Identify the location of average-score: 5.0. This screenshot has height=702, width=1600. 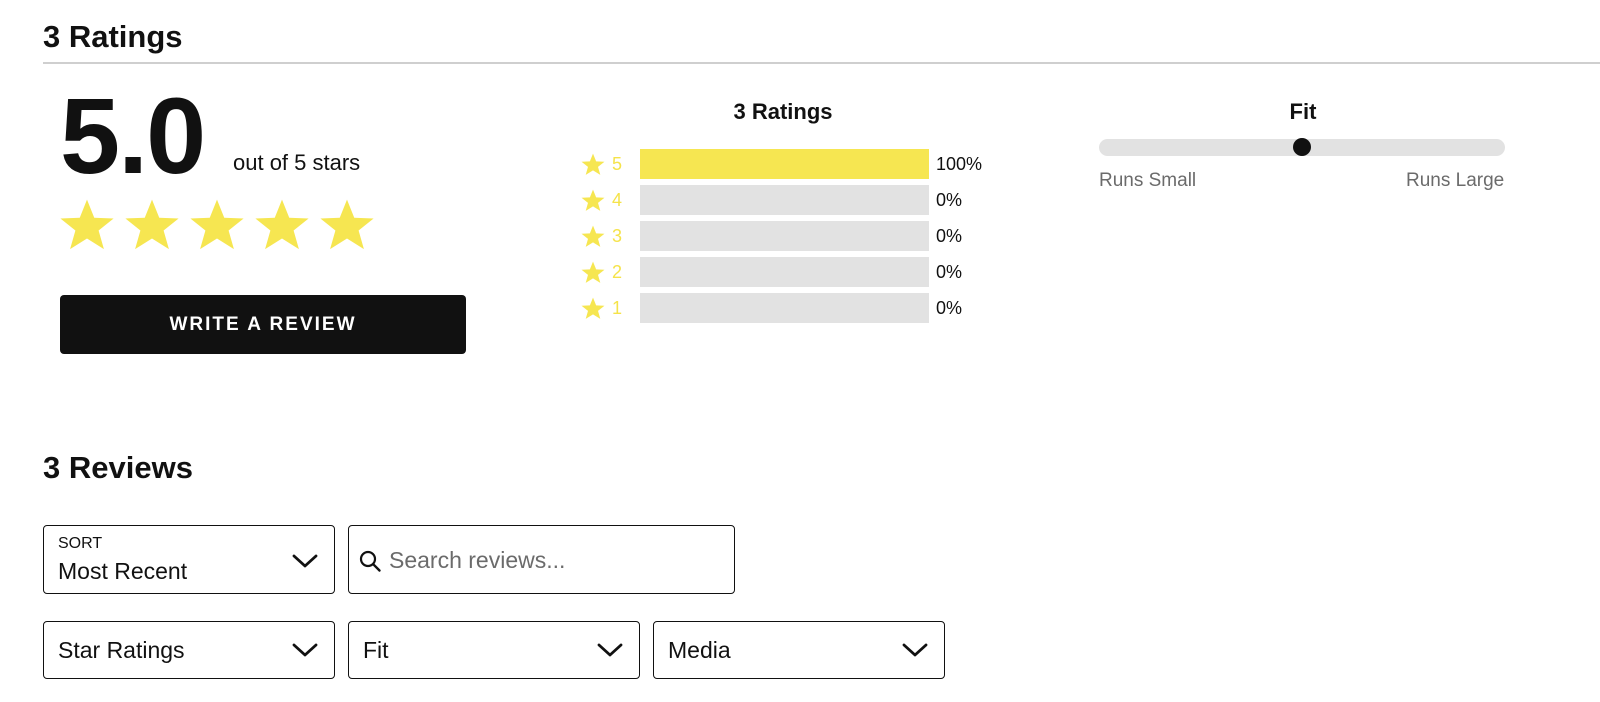
(133, 135).